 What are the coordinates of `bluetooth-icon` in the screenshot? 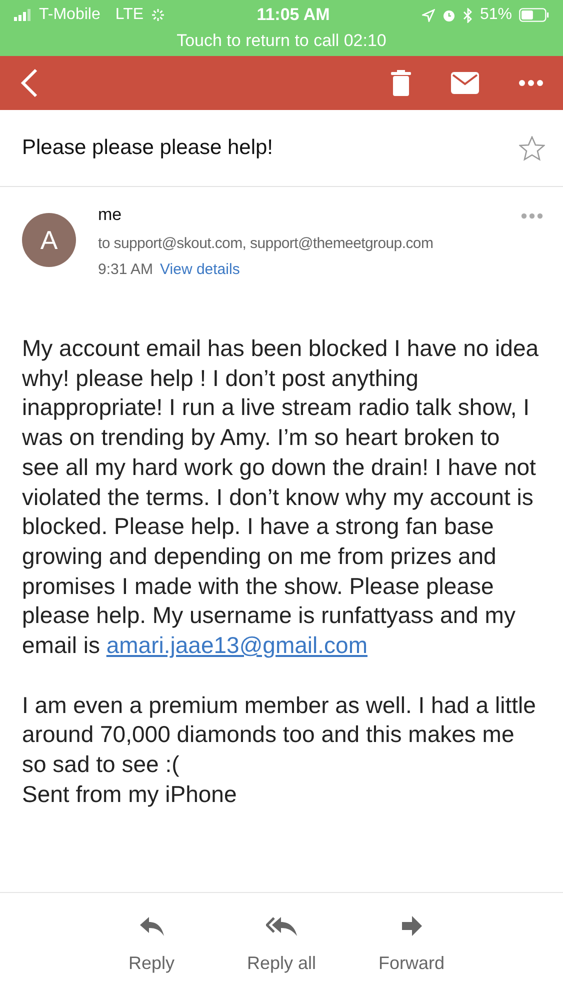 It's located at (467, 15).